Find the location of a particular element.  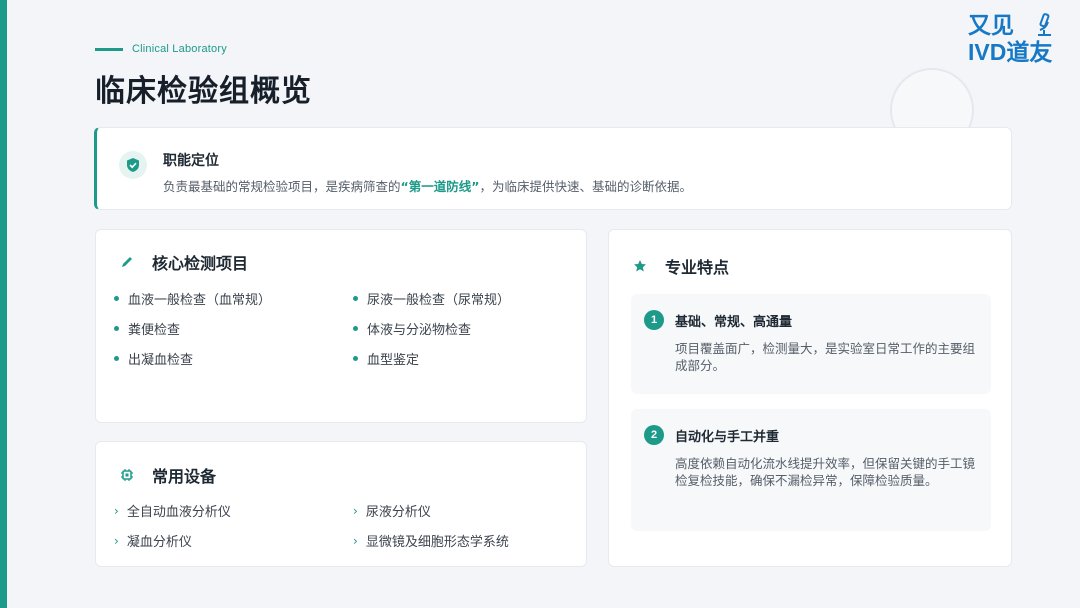

list-item: 出凝血检查 is located at coordinates (153, 358).